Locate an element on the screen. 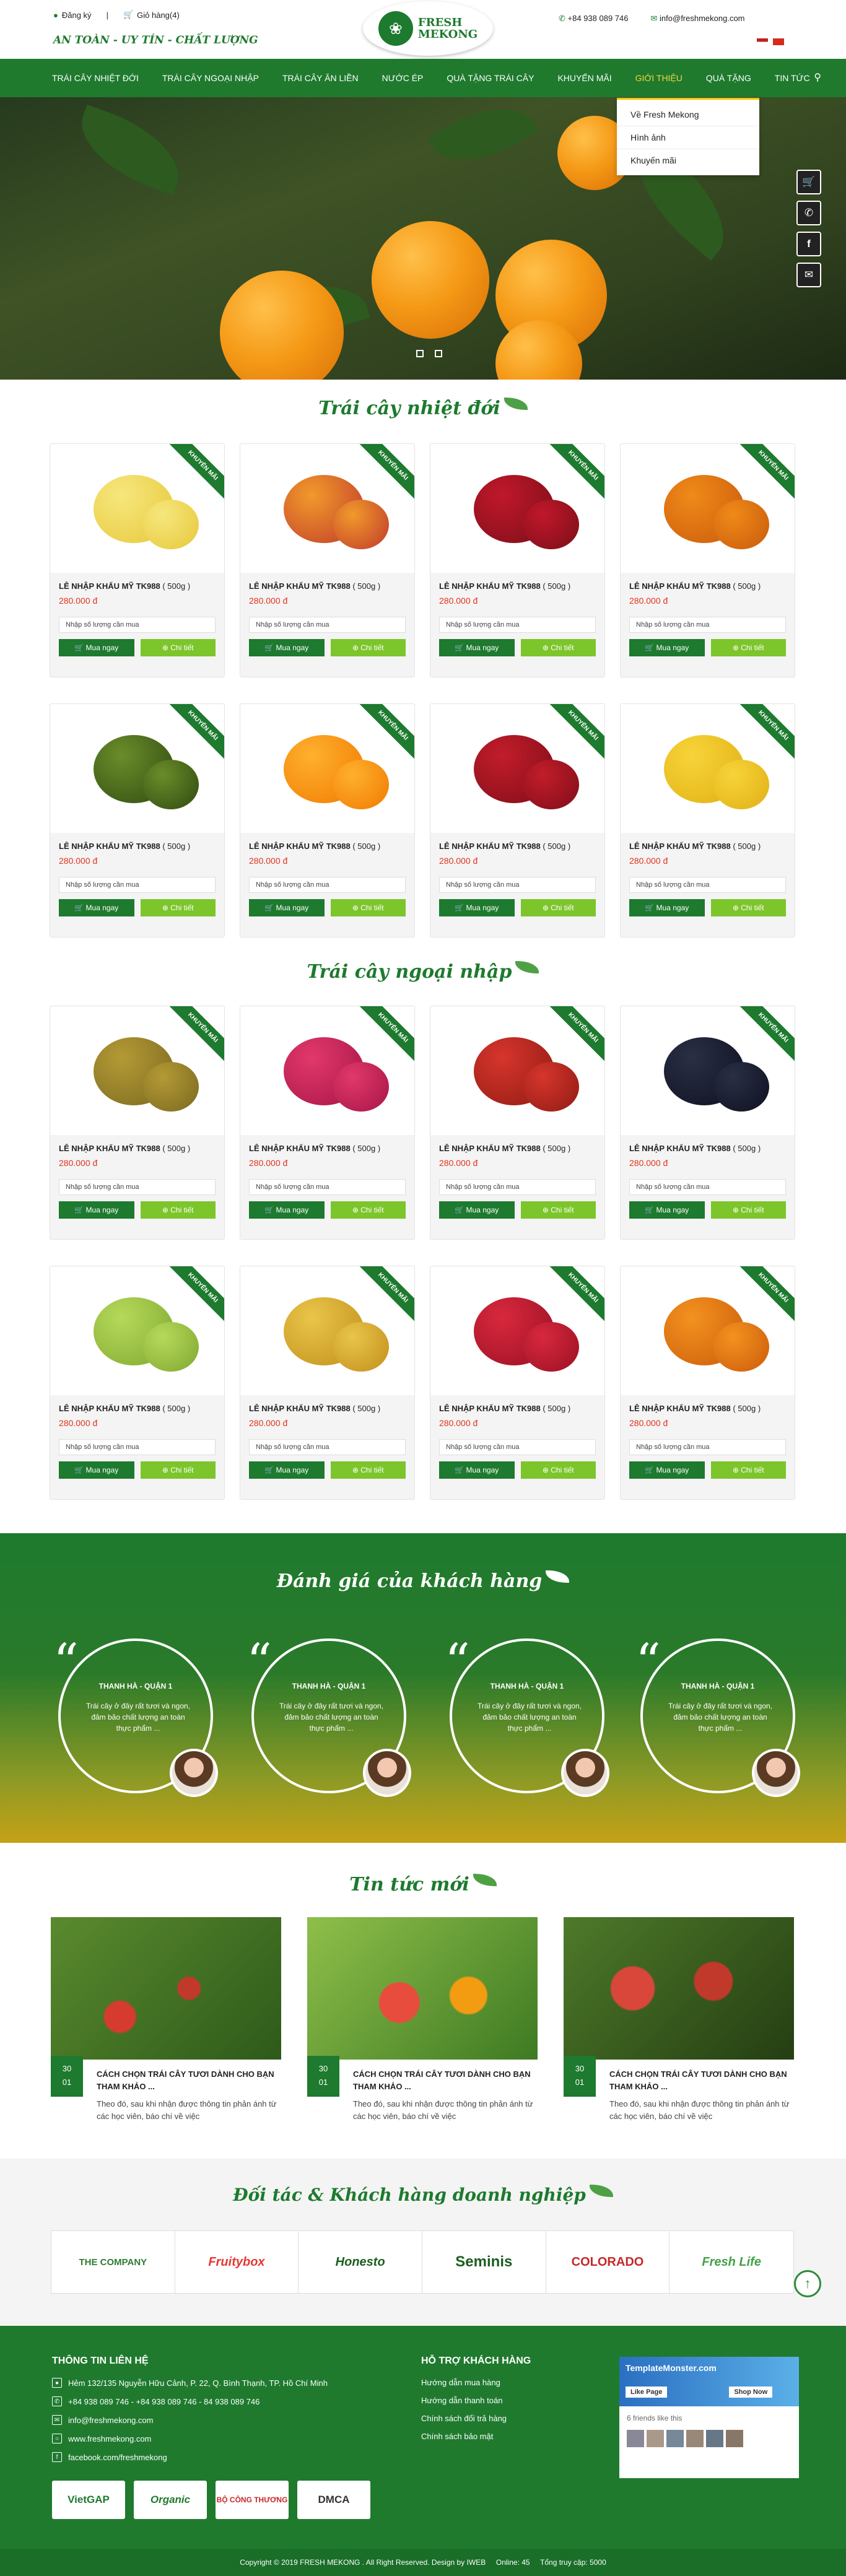 Image resolution: width=846 pixels, height=2576 pixels. facebook-icon: f is located at coordinates (808, 244).